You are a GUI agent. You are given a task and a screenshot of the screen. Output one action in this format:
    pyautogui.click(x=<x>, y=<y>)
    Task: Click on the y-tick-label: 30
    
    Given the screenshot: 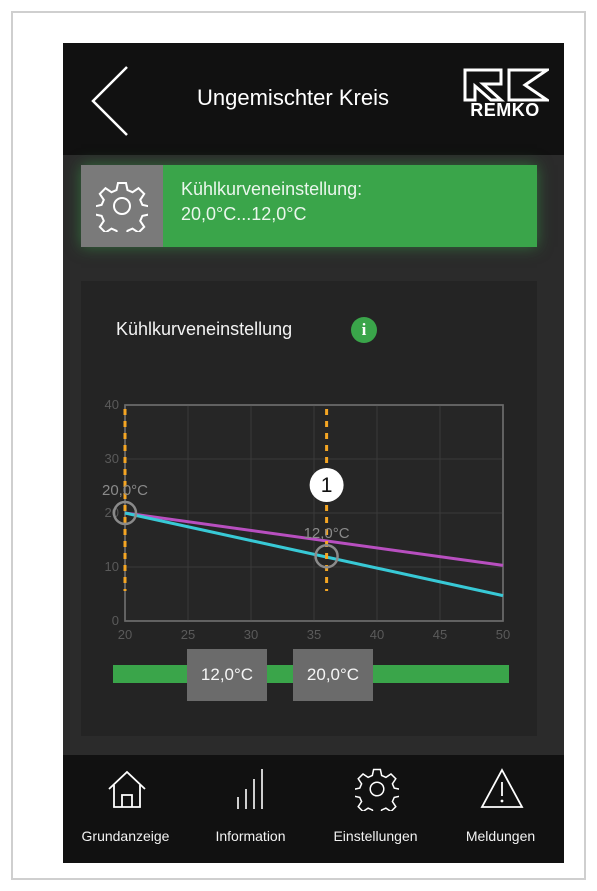 What is the action you would take?
    pyautogui.click(x=112, y=458)
    